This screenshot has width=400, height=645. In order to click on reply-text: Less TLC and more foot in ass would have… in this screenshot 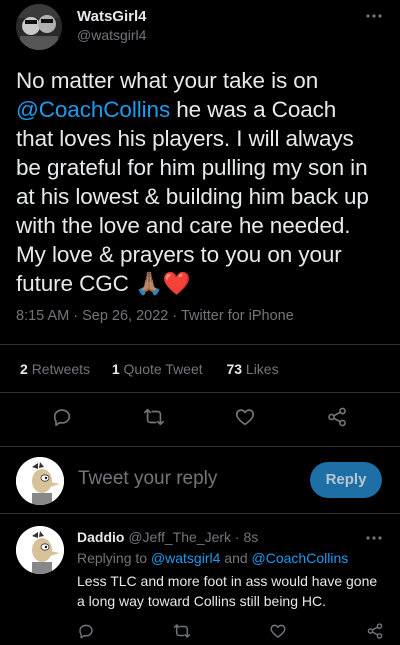, I will do `click(227, 591)`.